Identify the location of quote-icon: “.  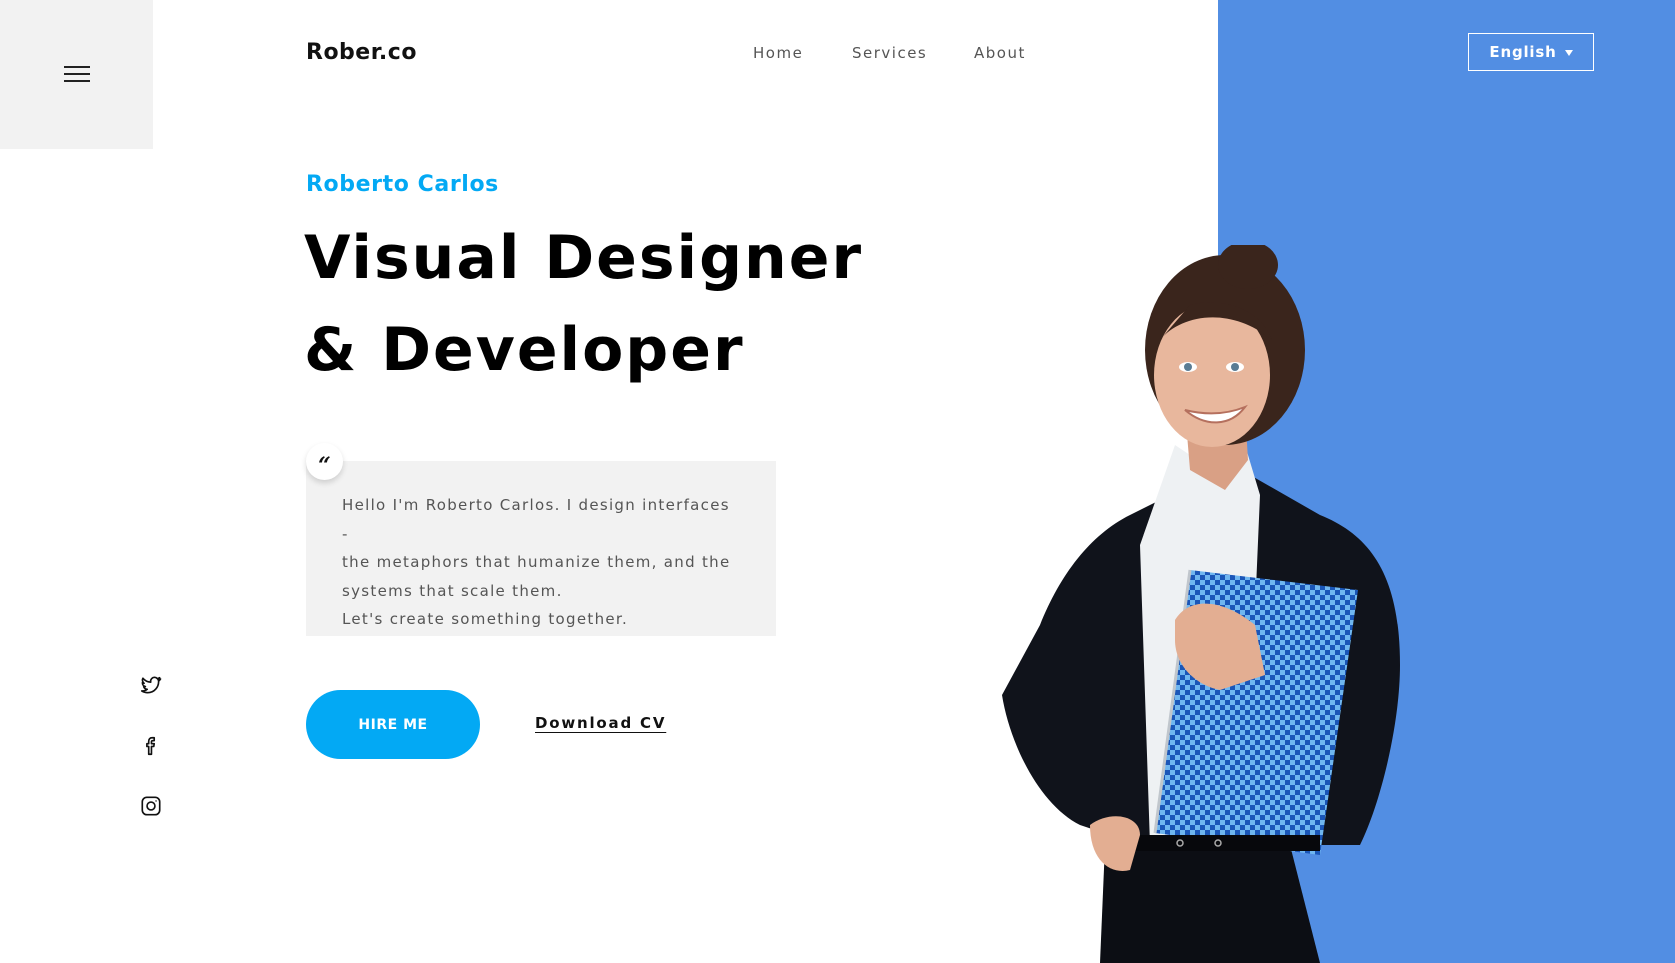
(324, 461).